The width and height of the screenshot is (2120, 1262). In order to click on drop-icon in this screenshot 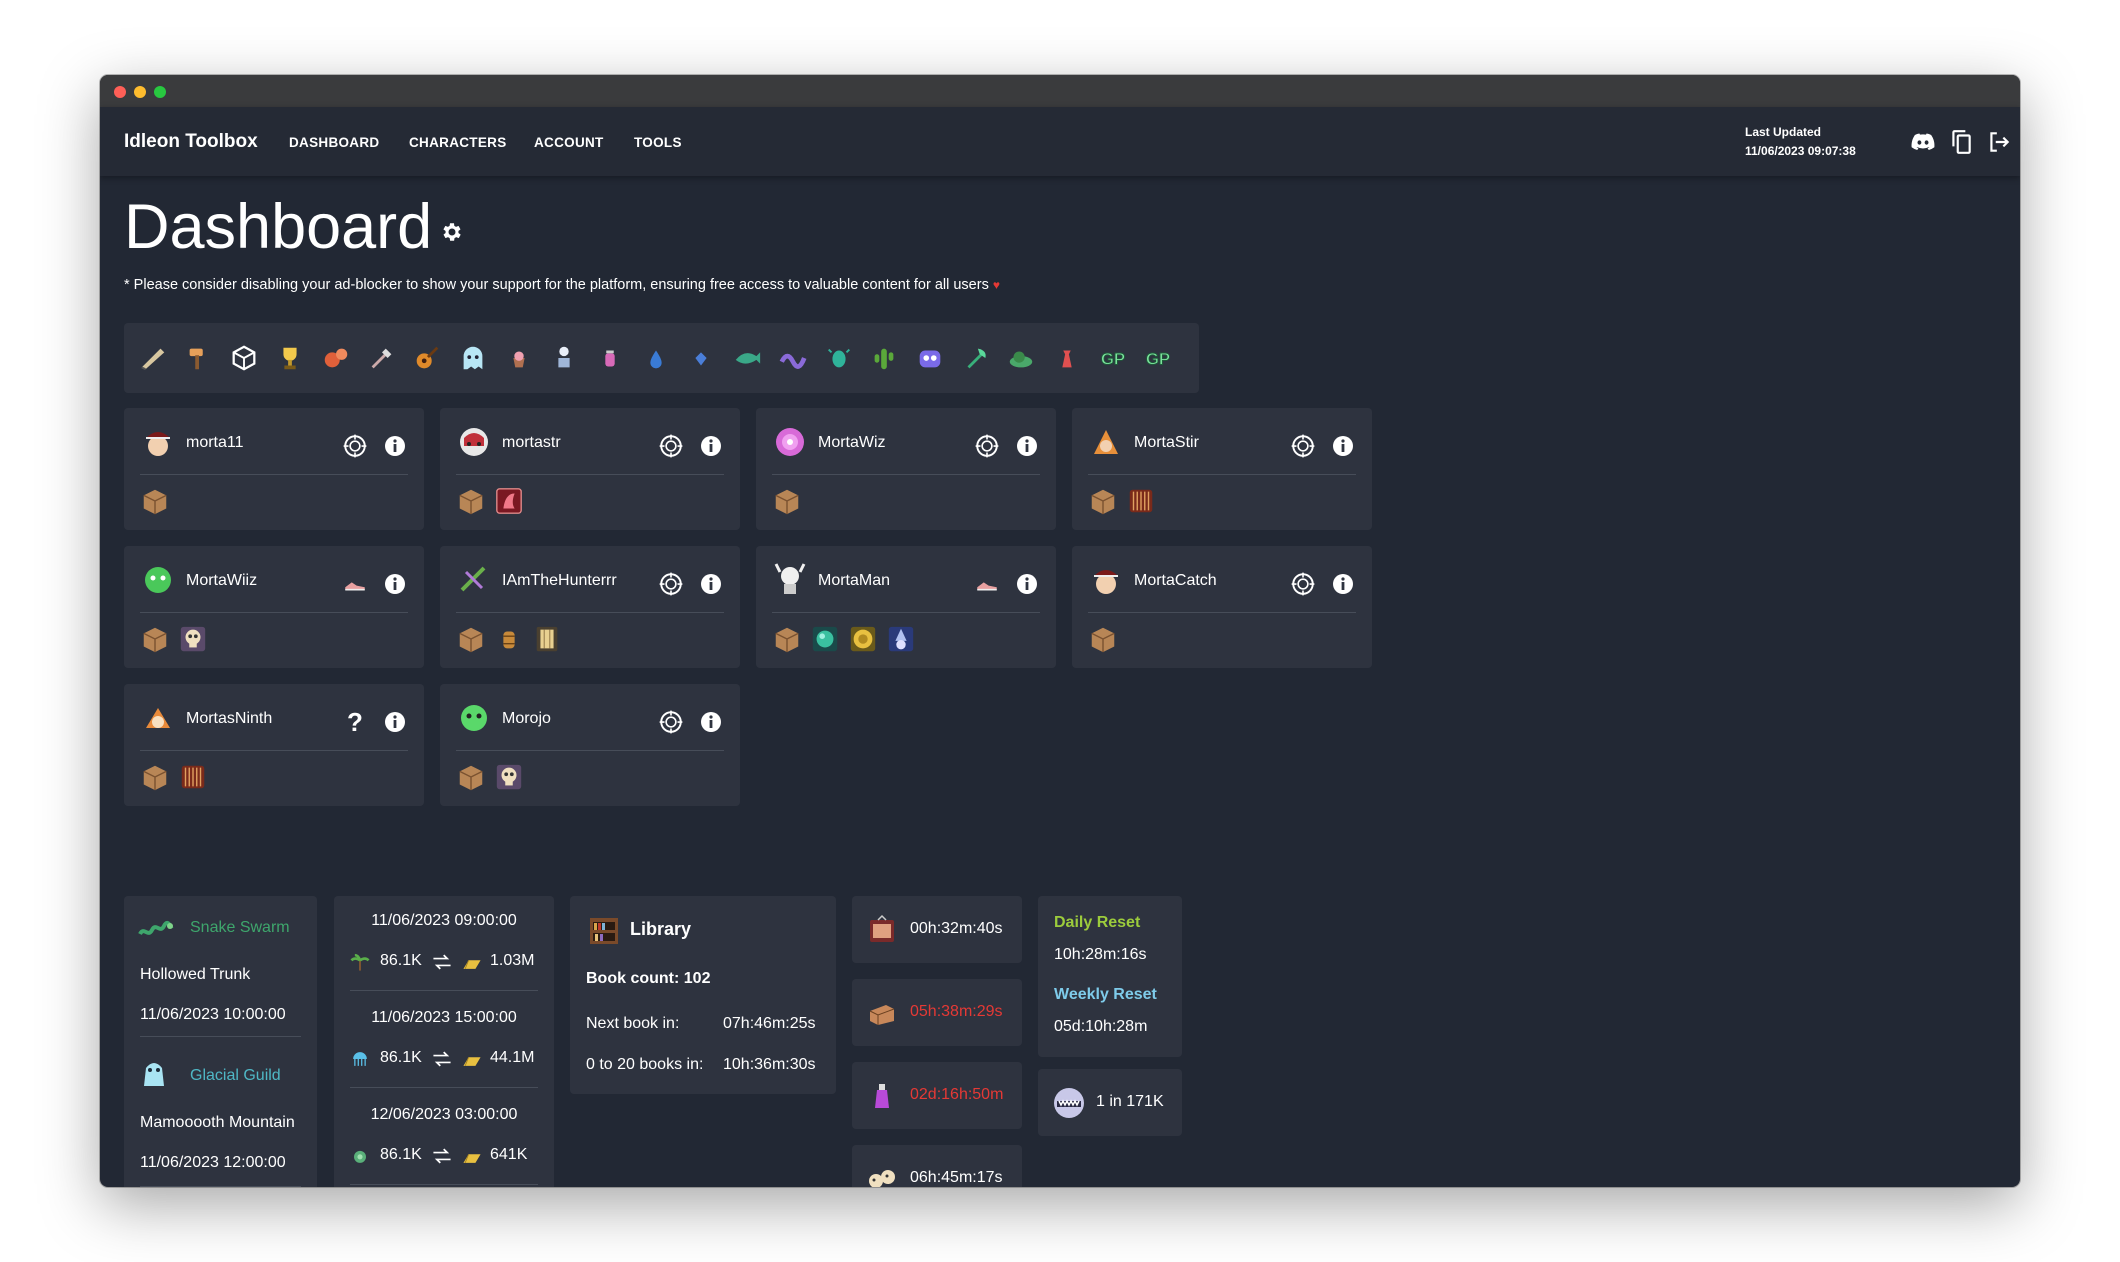, I will do `click(656, 358)`.